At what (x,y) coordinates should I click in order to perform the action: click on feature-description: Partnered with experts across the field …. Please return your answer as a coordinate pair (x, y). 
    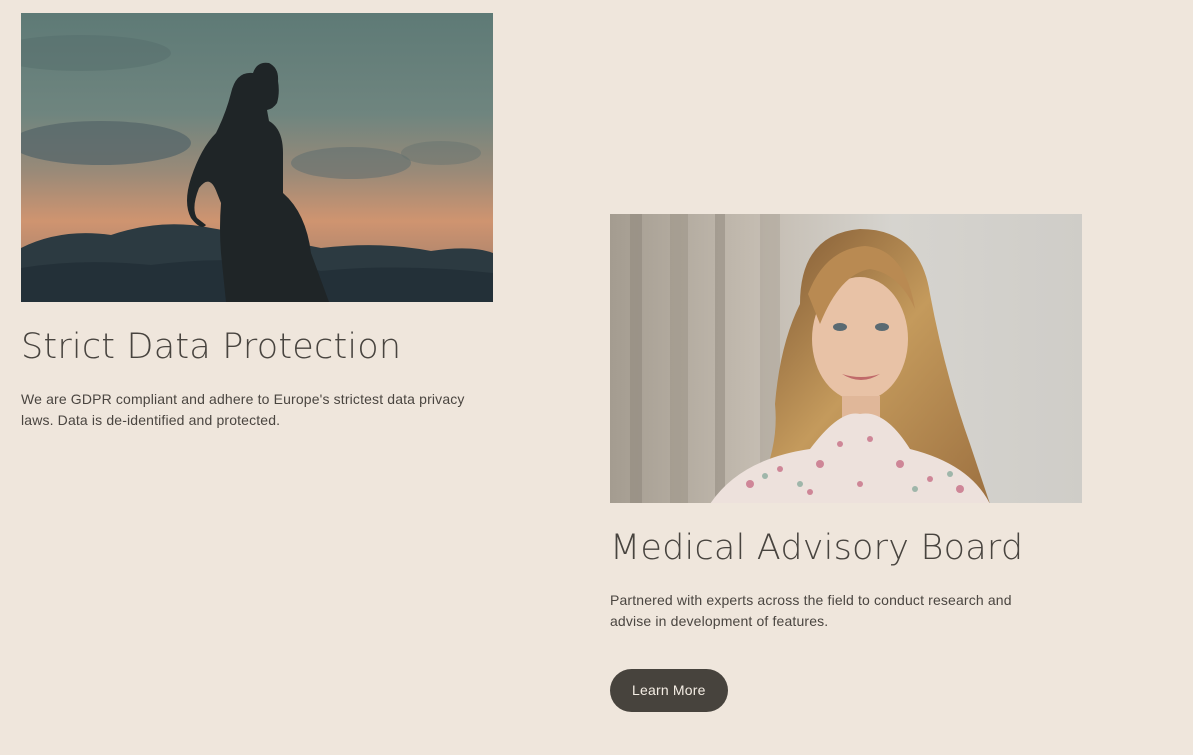
    Looking at the image, I should click on (811, 610).